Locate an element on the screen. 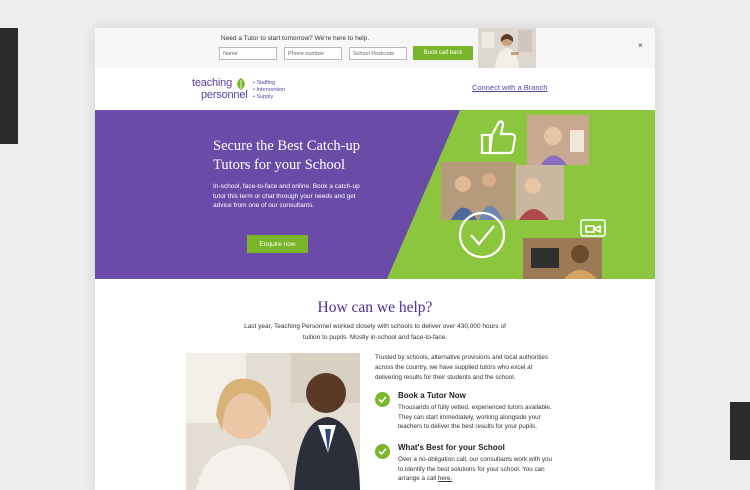  leaf-icon is located at coordinates (241, 86).